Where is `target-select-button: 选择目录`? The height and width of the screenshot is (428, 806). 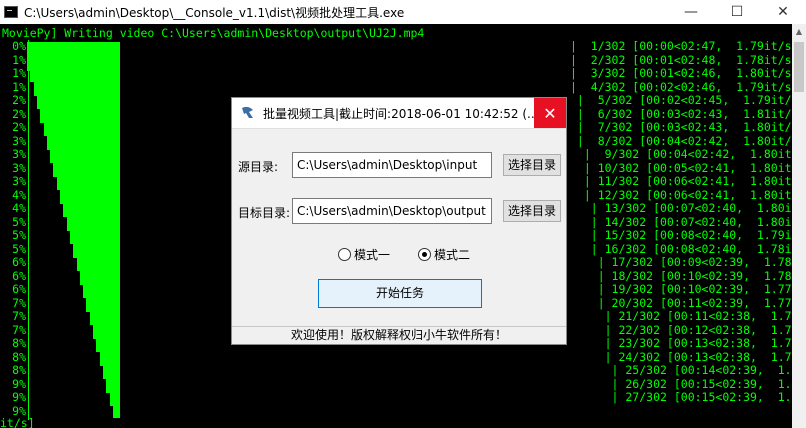
target-select-button: 选择目录 is located at coordinates (532, 211).